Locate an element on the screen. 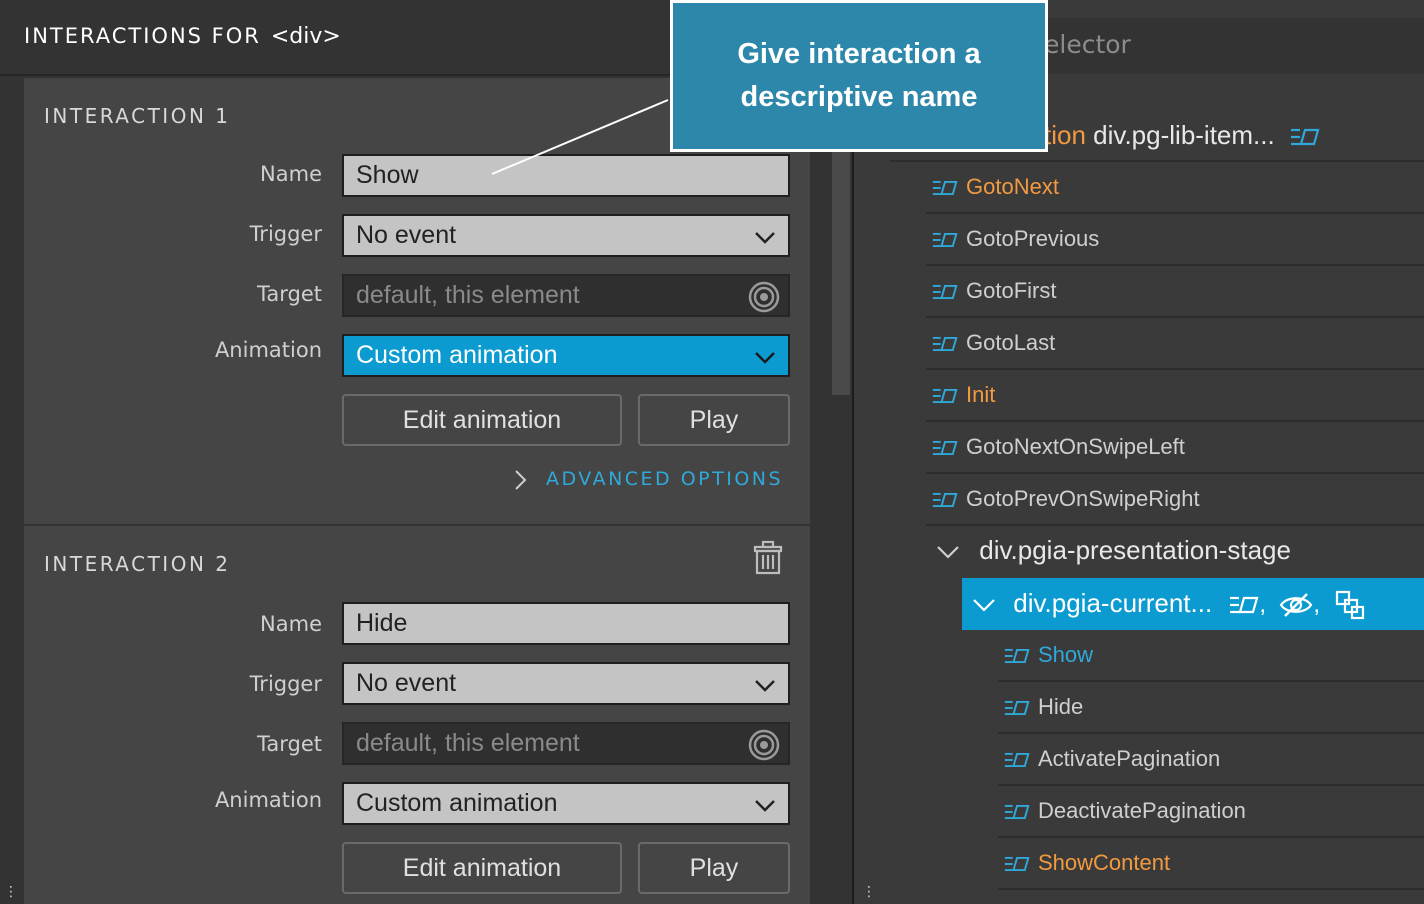  tree-action-row: ShowContent is located at coordinates (1211, 864).